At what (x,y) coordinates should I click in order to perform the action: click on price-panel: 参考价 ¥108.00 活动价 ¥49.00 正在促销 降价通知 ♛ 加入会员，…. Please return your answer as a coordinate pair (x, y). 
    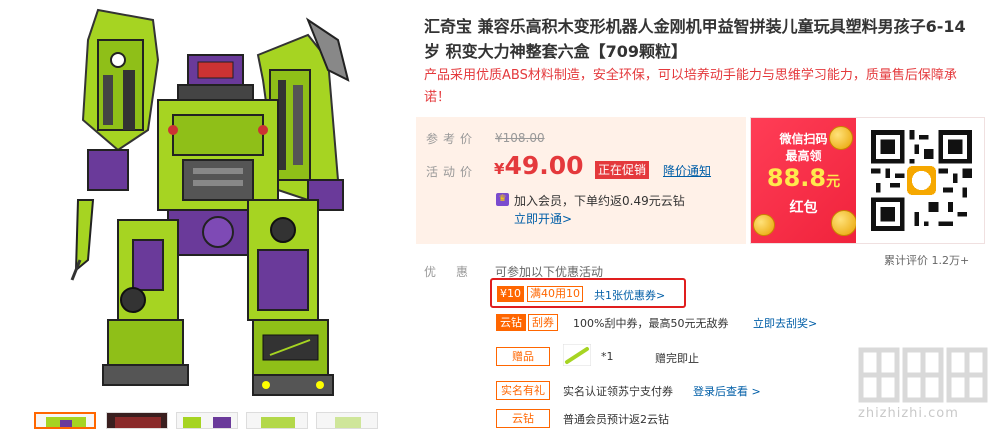
    Looking at the image, I should click on (581, 180).